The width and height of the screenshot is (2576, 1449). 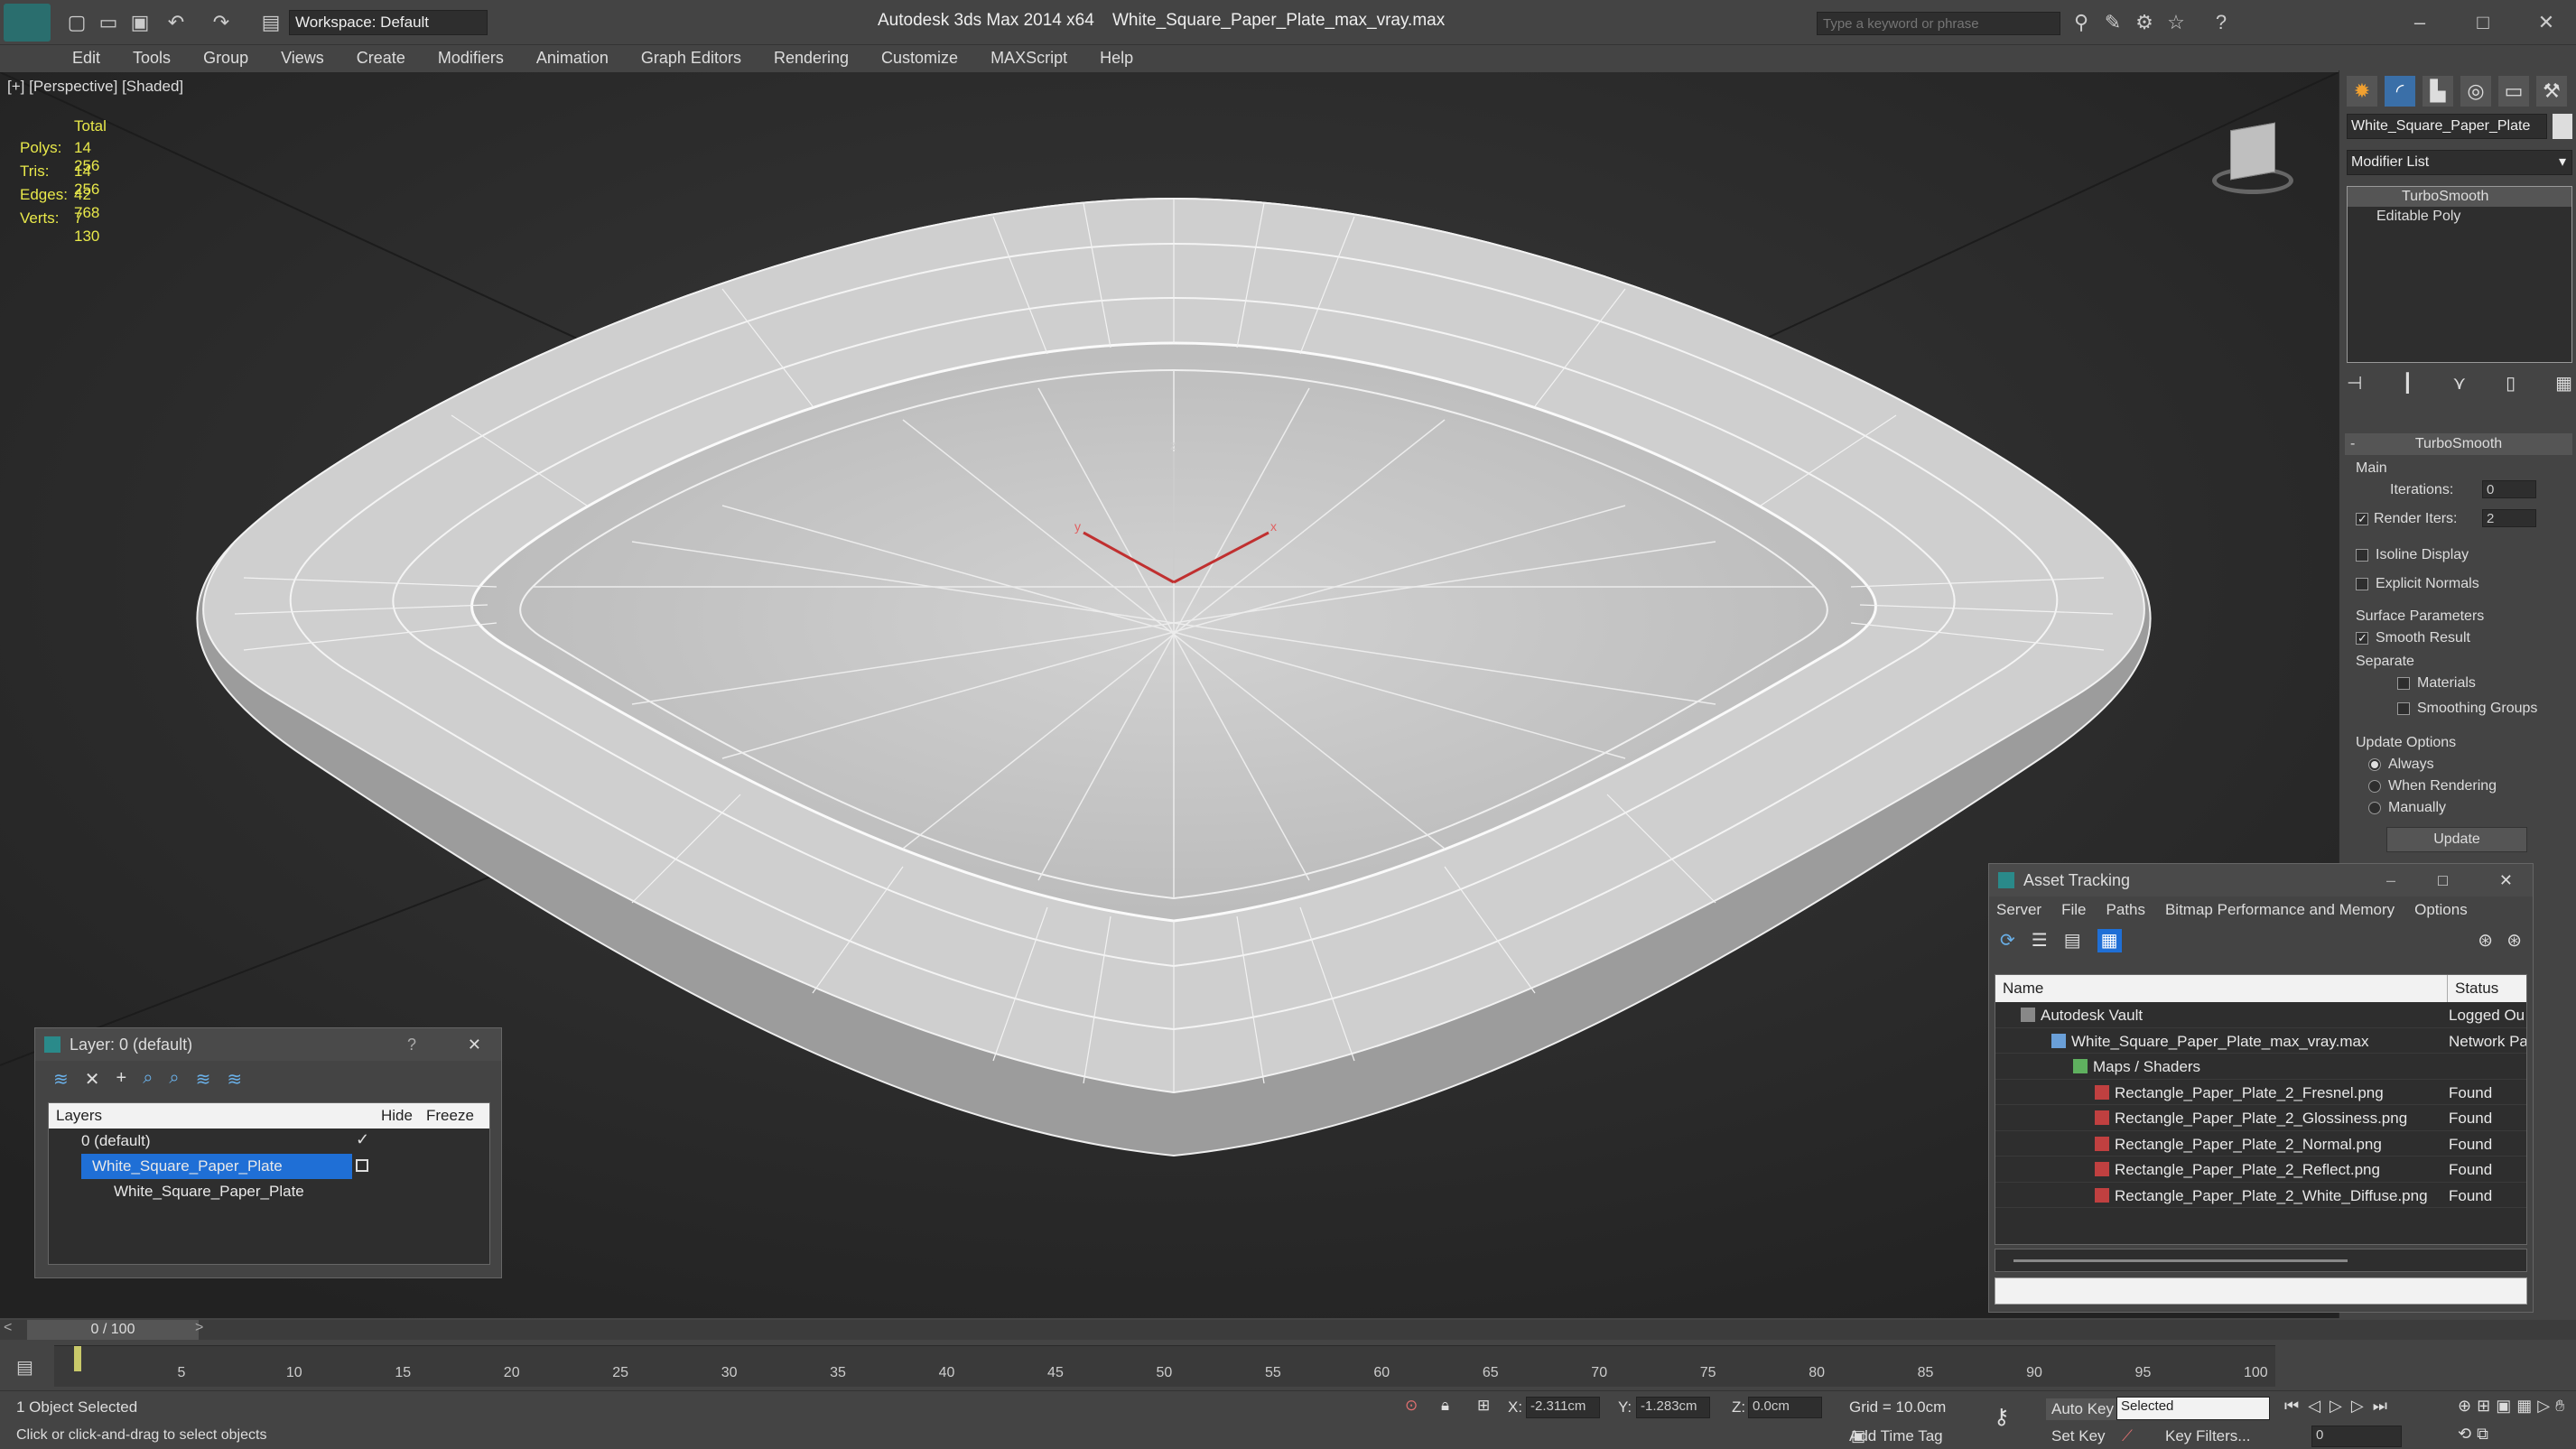 What do you see at coordinates (2509, 518) in the screenshot?
I see `render-iters-spinner: 2` at bounding box center [2509, 518].